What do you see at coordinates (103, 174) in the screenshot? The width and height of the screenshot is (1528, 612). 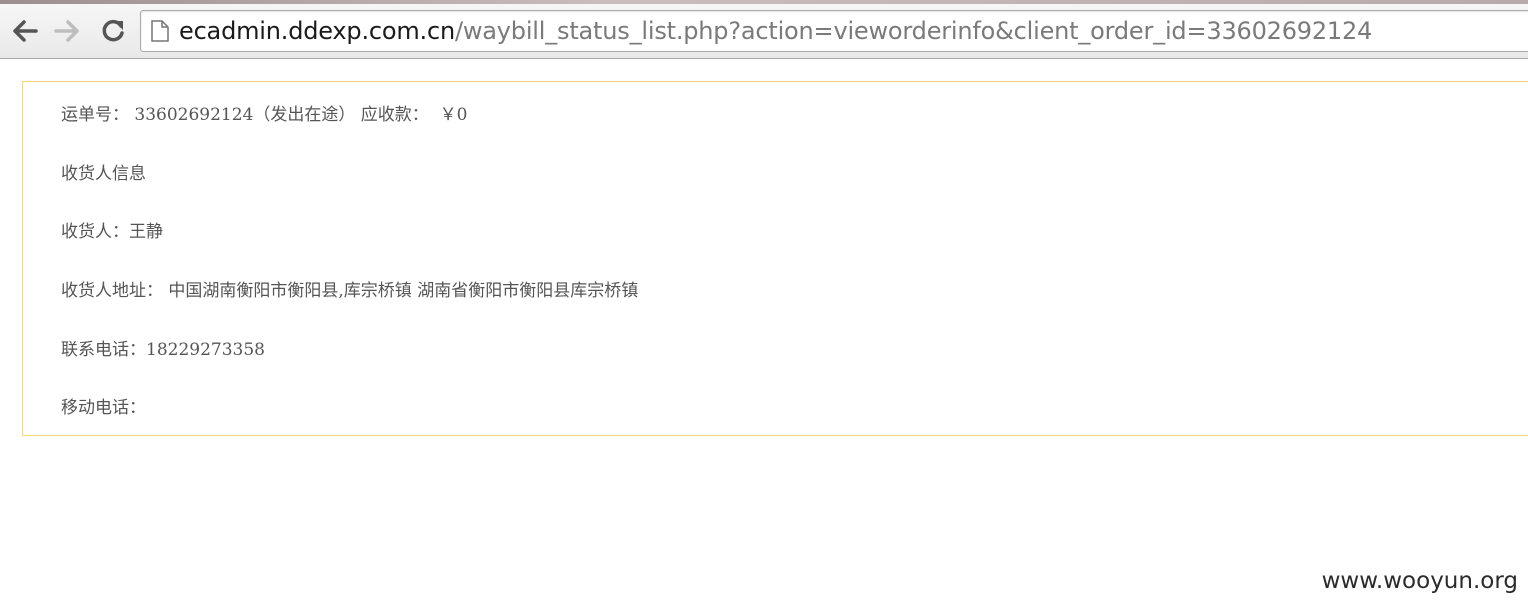 I see `consignee-section-title: 收货人信息` at bounding box center [103, 174].